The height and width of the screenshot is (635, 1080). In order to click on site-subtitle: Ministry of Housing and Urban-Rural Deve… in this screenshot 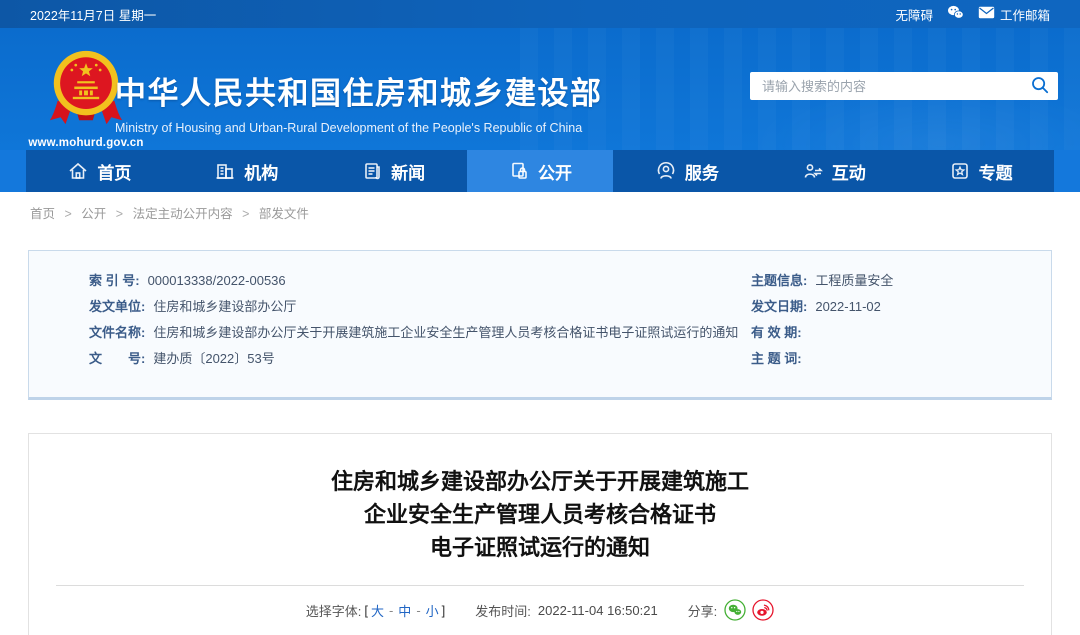, I will do `click(349, 128)`.